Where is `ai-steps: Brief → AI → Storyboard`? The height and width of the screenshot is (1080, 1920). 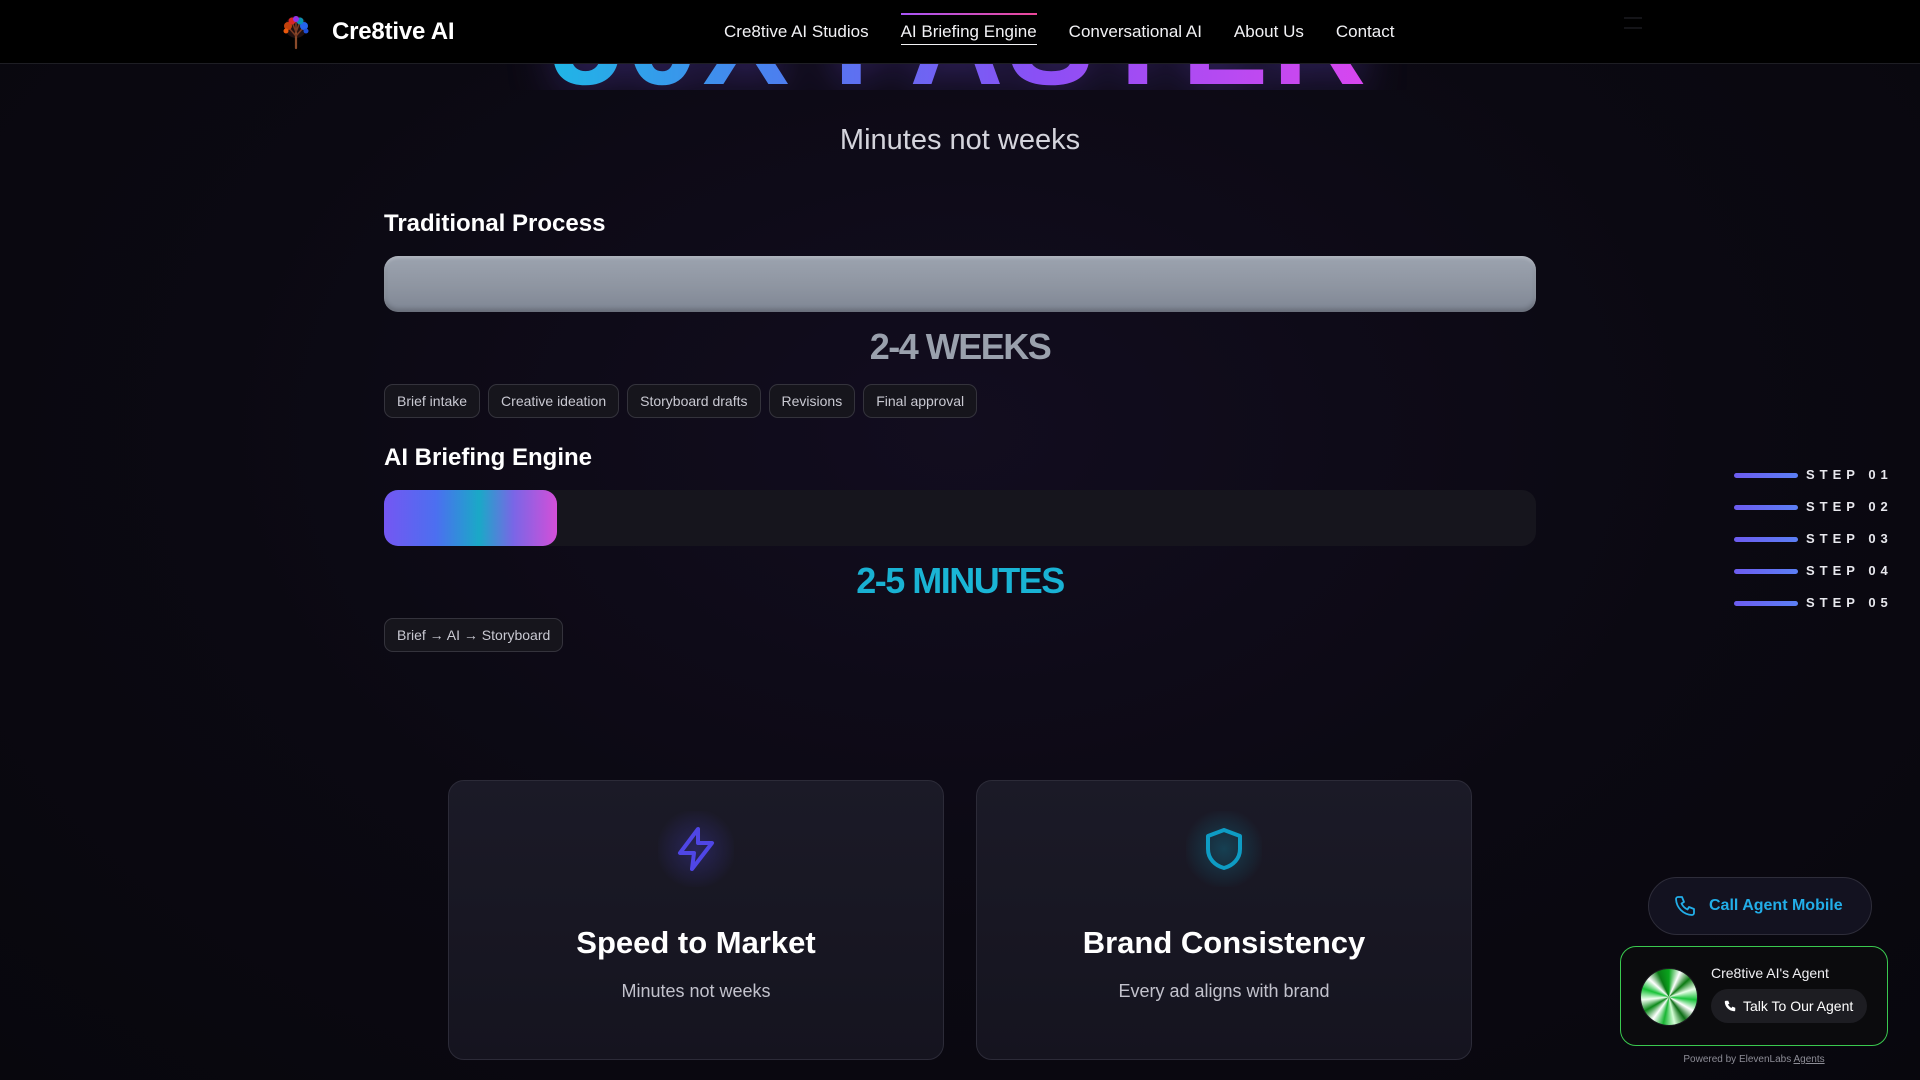 ai-steps: Brief → AI → Storyboard is located at coordinates (474, 635).